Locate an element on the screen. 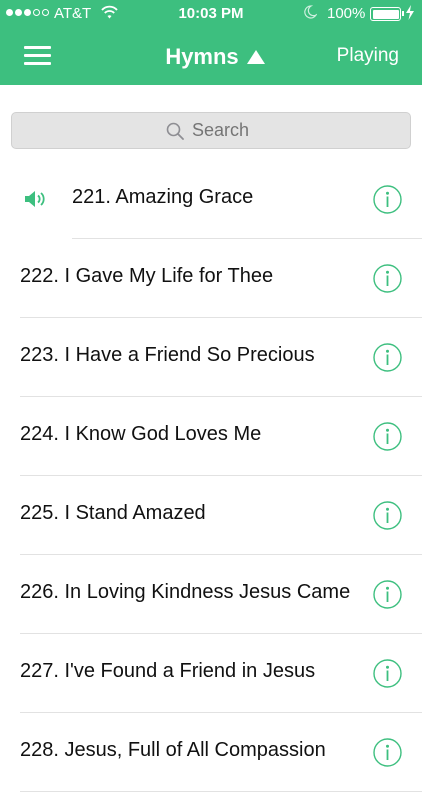  speaker-icon is located at coordinates (36, 201).